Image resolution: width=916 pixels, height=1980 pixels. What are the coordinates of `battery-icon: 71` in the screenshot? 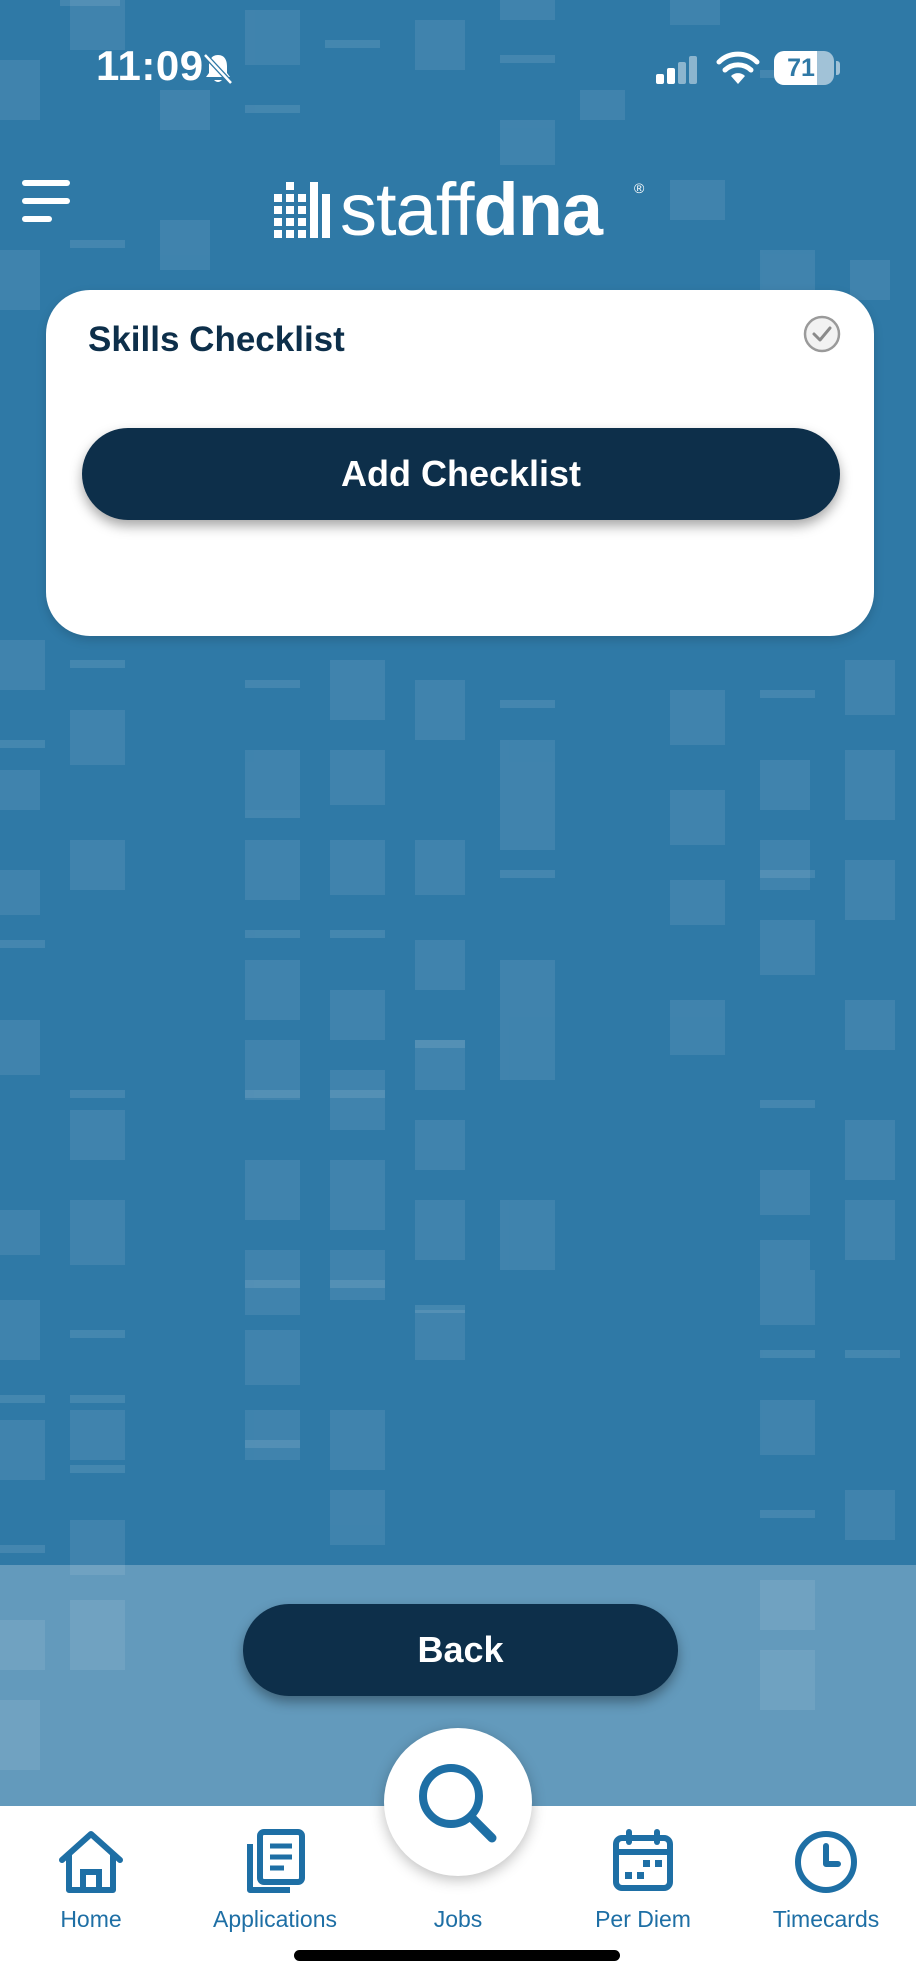 It's located at (804, 68).